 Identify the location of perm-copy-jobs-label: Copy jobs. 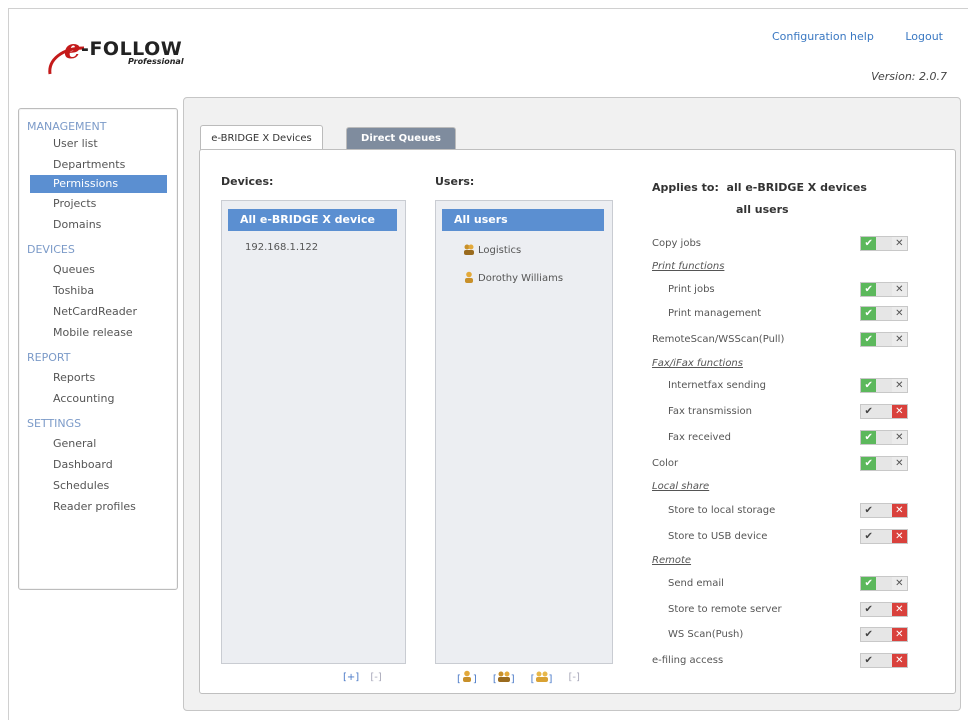
(676, 243).